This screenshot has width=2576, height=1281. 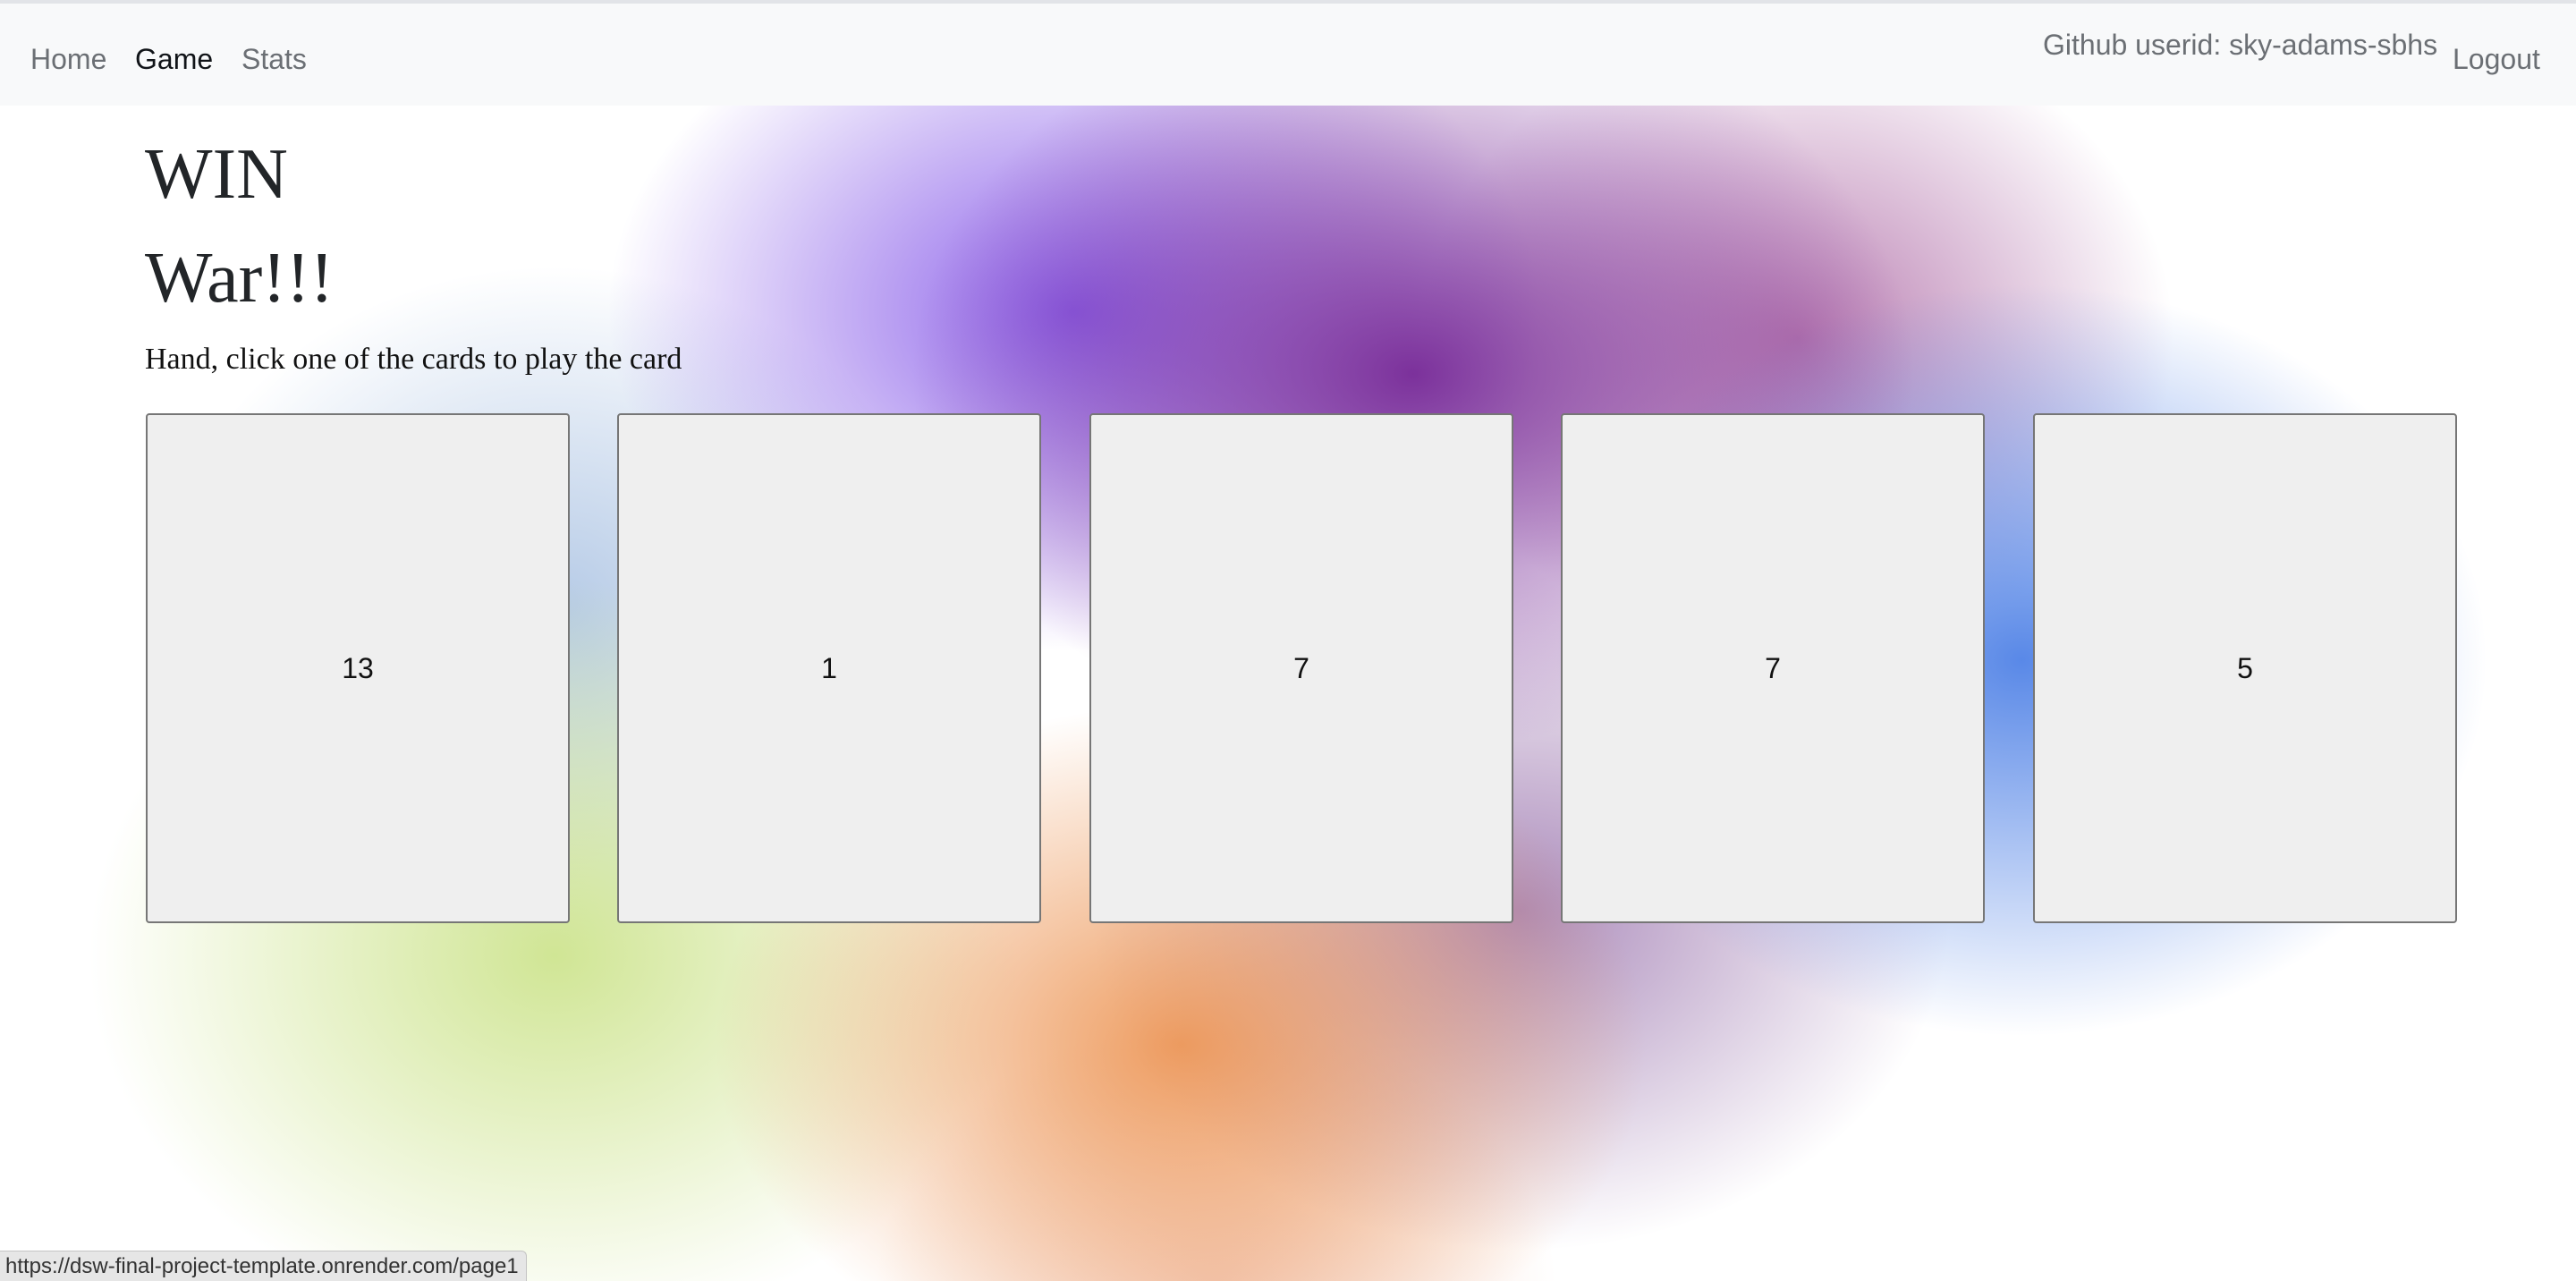 I want to click on card-button: 1, so click(x=829, y=668).